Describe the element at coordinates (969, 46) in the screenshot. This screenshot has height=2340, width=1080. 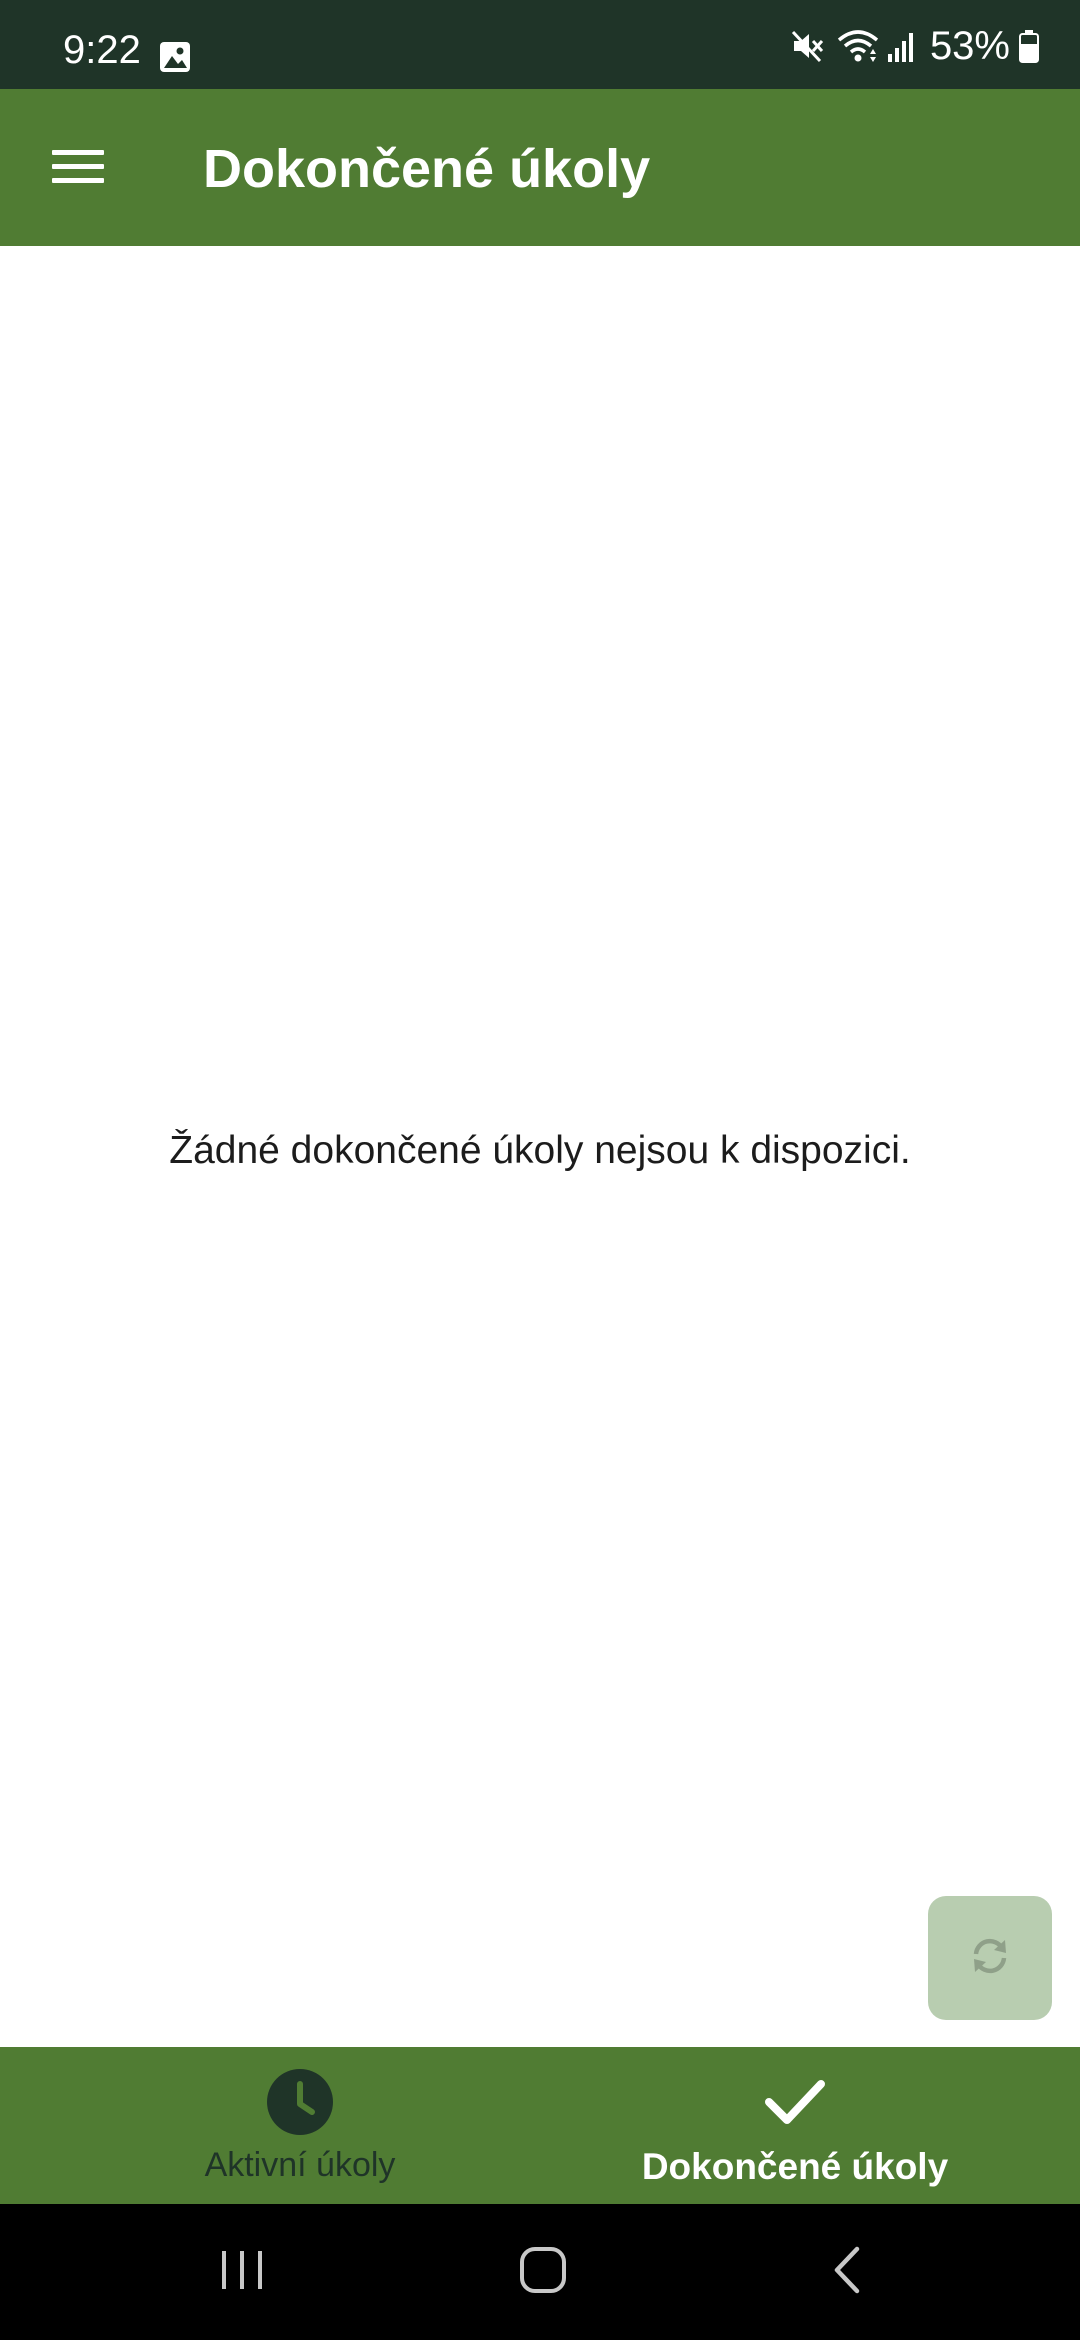
I see `battery-percentage: 53%` at that location.